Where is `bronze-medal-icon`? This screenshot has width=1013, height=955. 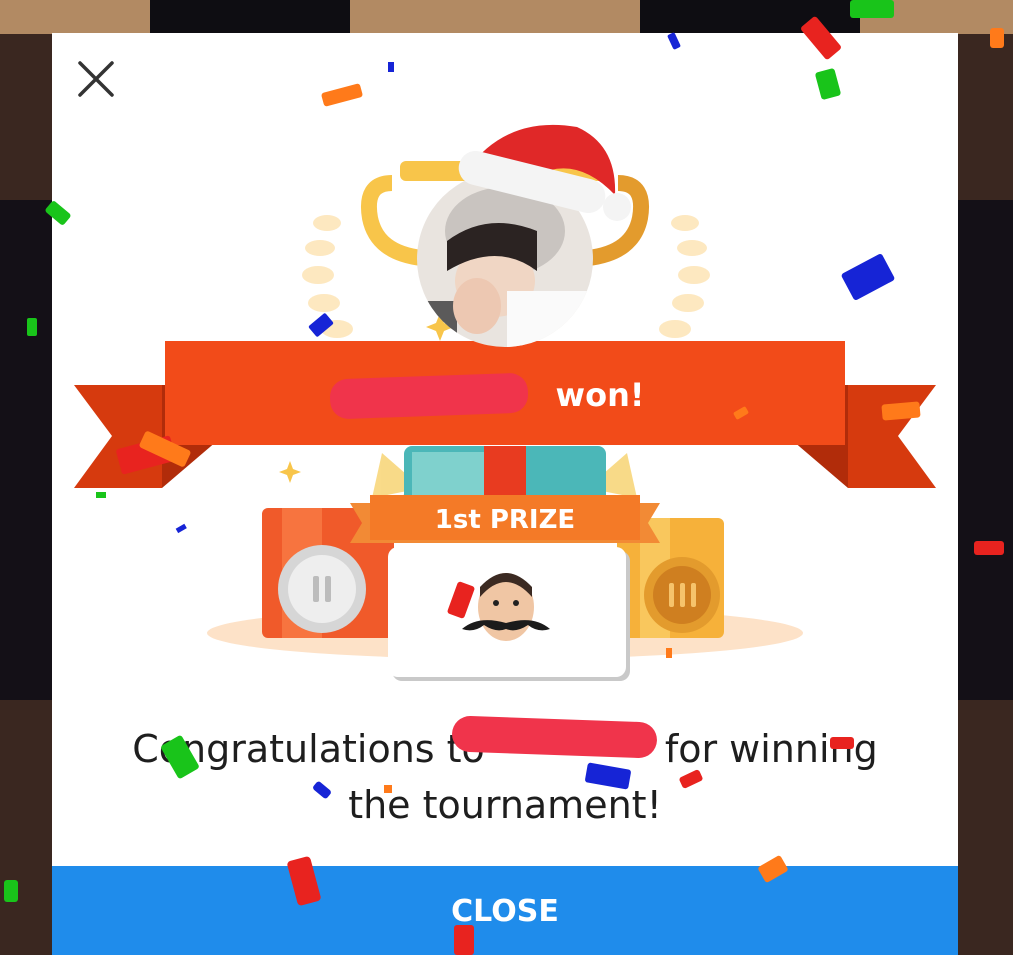
bronze-medal-icon is located at coordinates (682, 595).